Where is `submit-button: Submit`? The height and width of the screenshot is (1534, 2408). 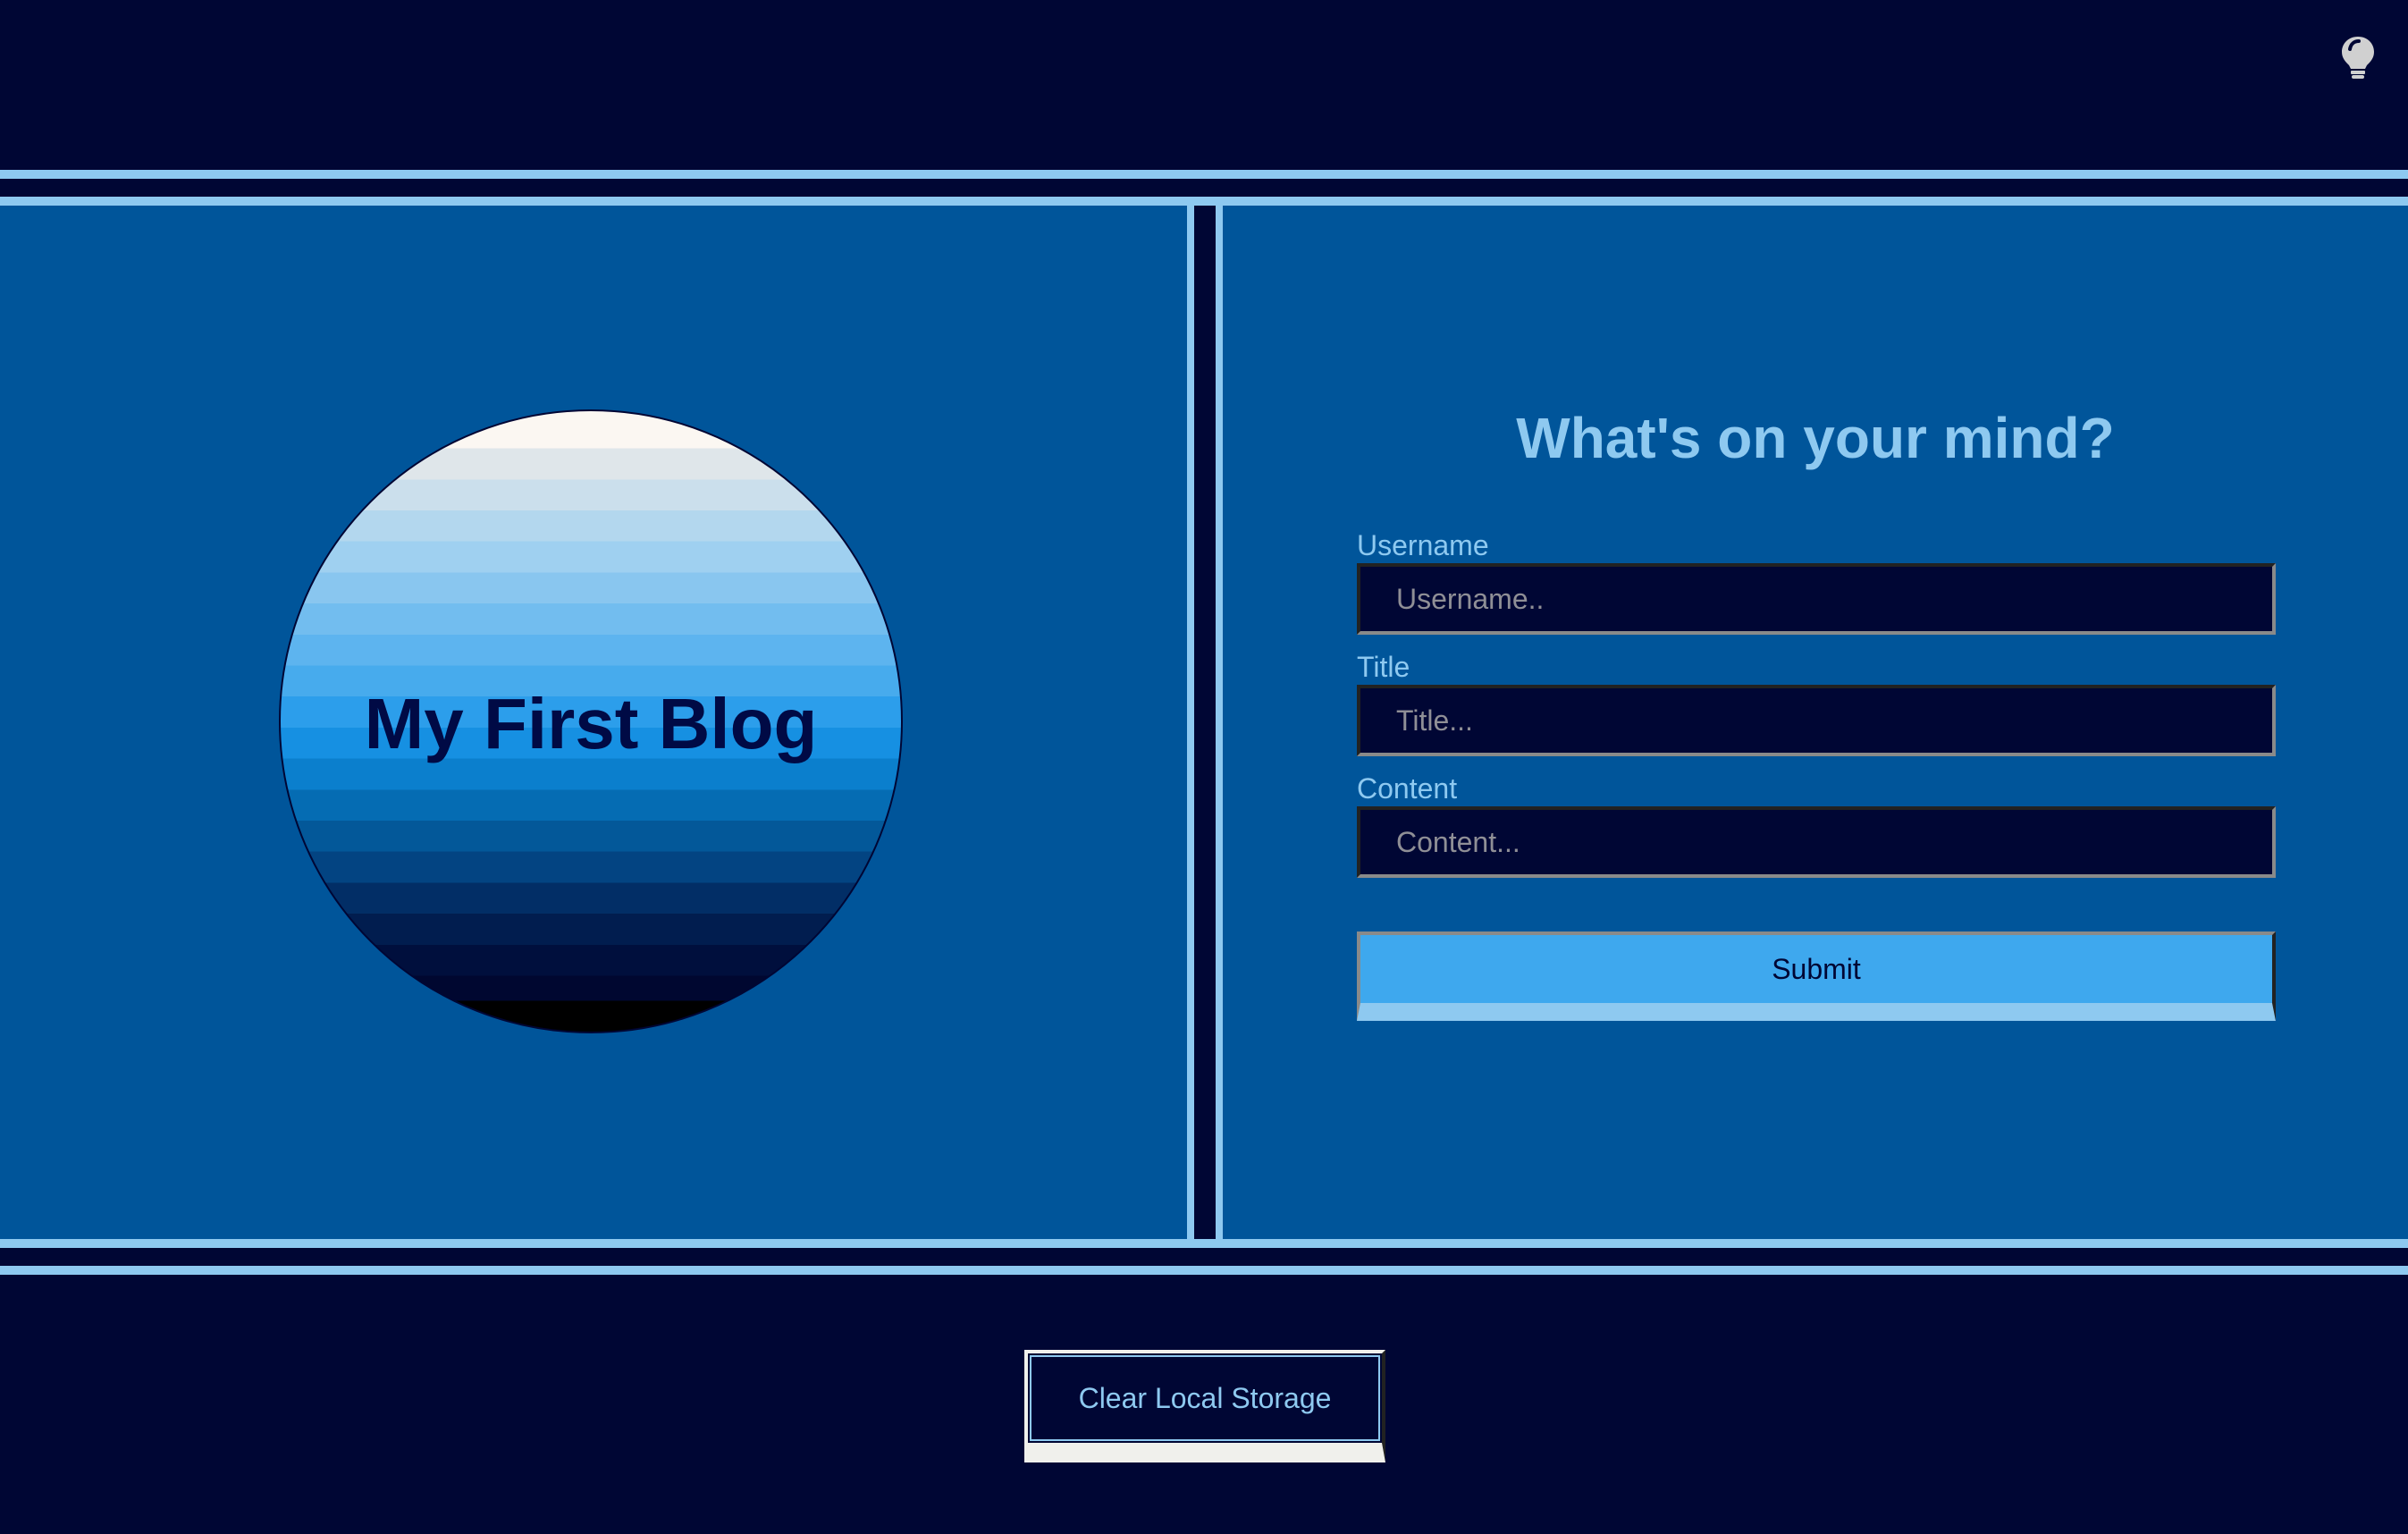 submit-button: Submit is located at coordinates (1817, 976).